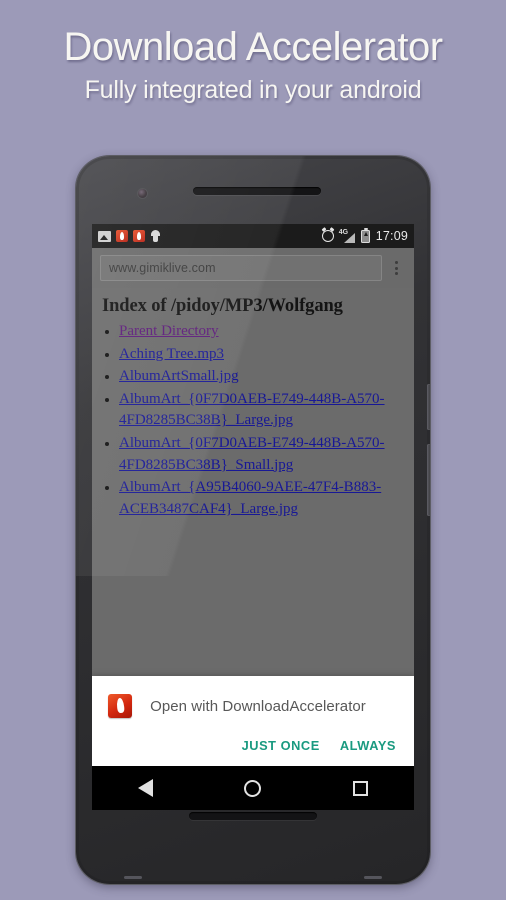 Image resolution: width=506 pixels, height=900 pixels. Describe the element at coordinates (155, 236) in the screenshot. I see `android-system-icon` at that location.